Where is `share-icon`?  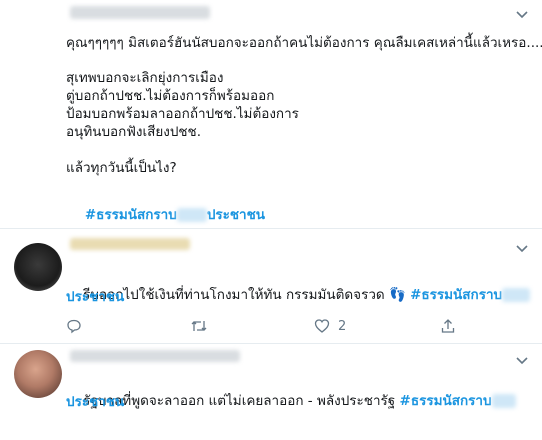 share-icon is located at coordinates (448, 326).